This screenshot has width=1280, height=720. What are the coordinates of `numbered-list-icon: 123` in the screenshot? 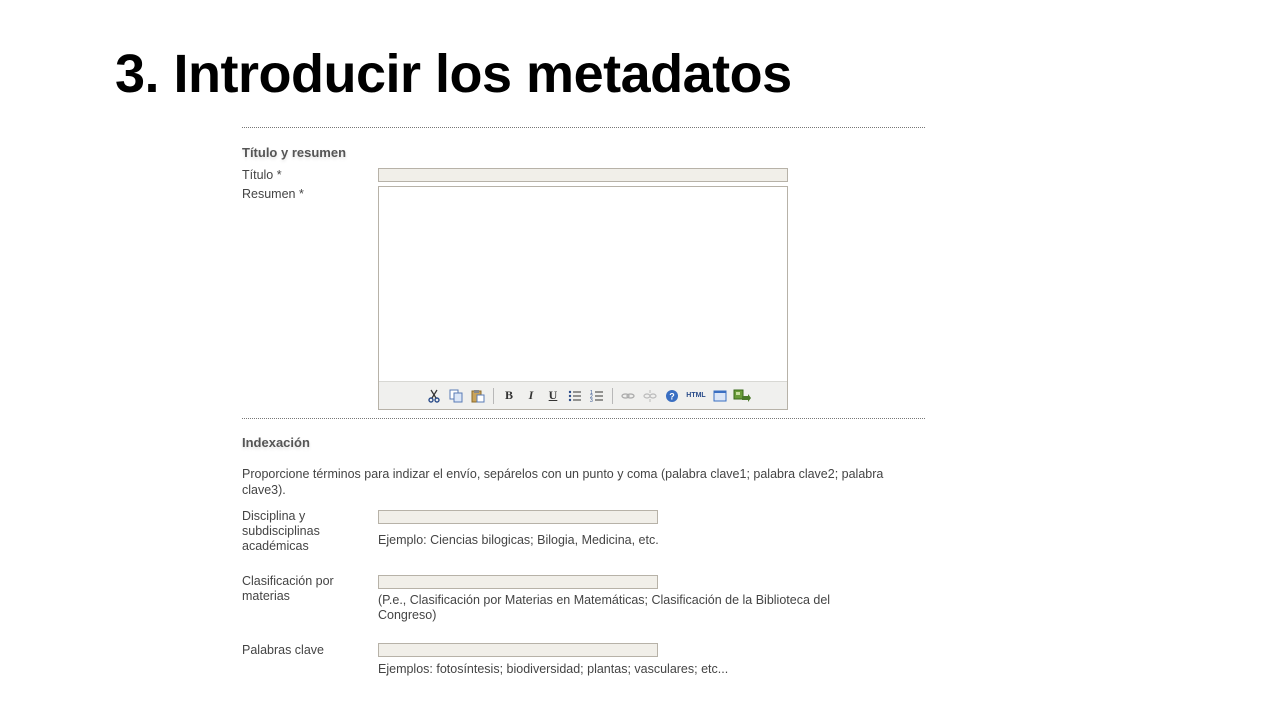 It's located at (597, 396).